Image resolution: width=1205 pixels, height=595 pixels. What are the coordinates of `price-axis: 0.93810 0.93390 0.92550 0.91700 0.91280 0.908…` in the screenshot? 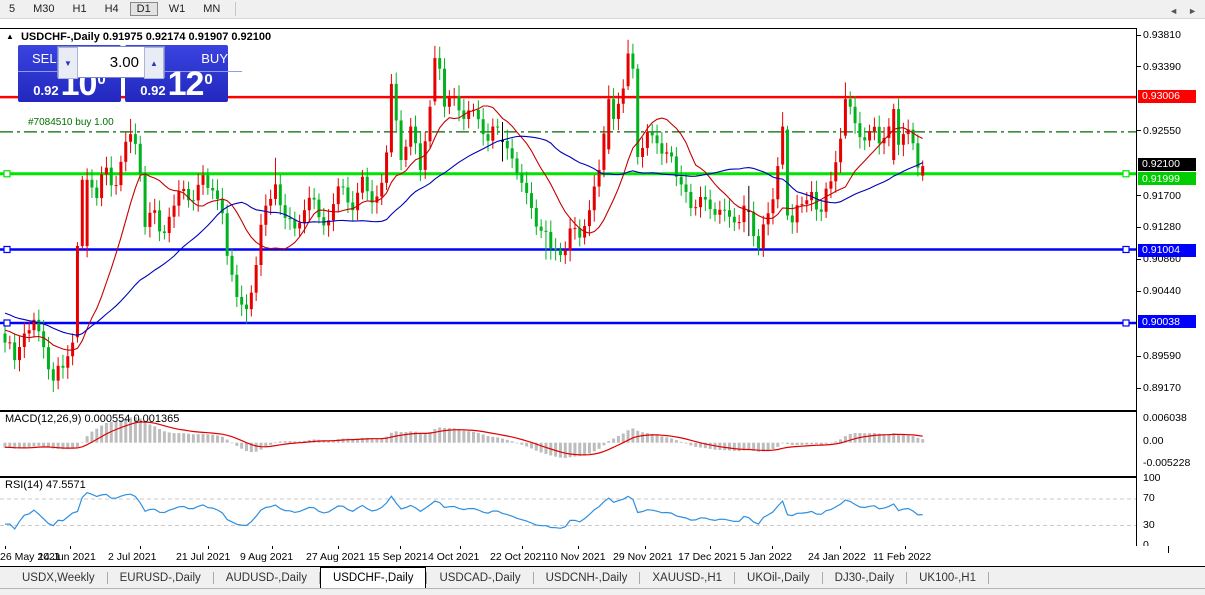 It's located at (1171, 297).